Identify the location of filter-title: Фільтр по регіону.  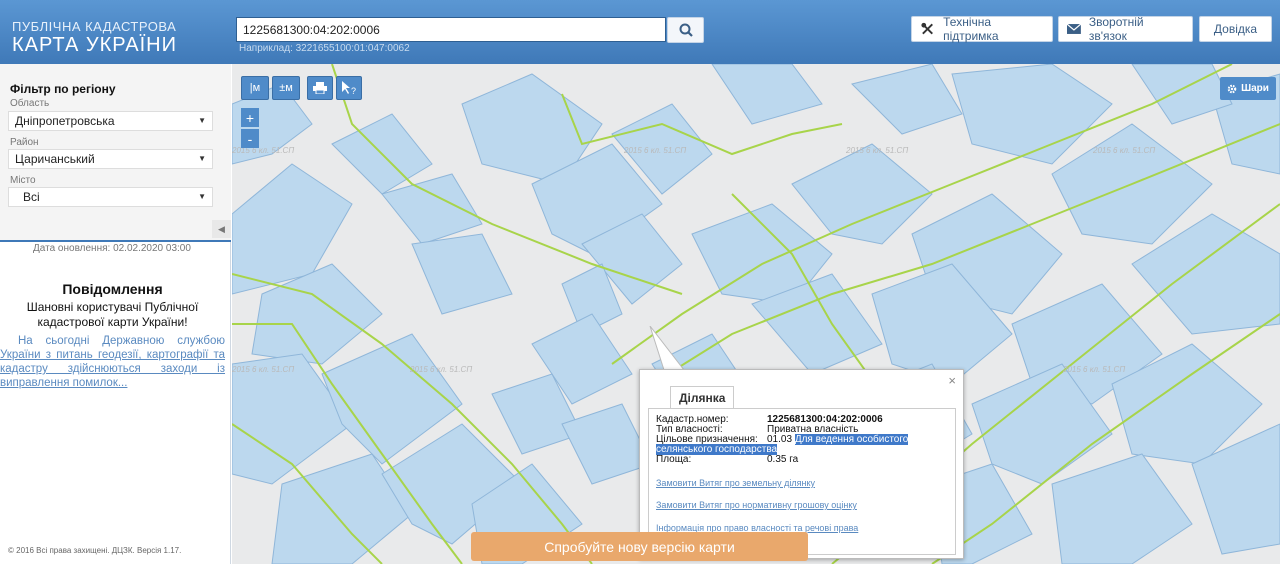
(63, 89).